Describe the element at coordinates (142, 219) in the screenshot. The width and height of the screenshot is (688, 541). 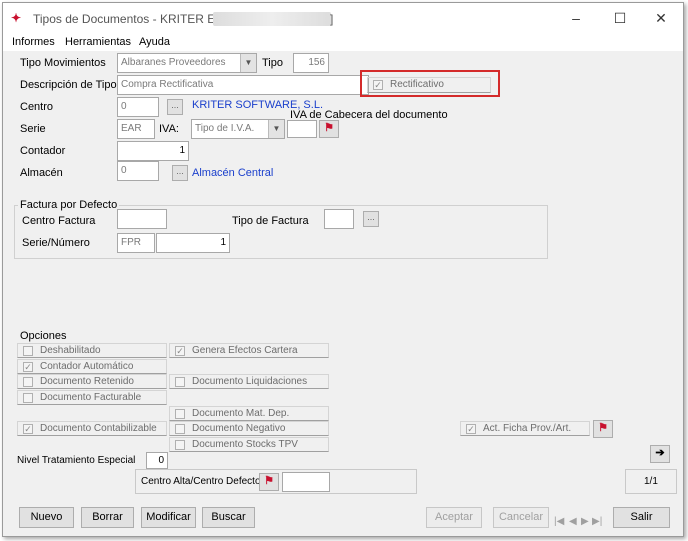
I see `centro-factura-input` at that location.